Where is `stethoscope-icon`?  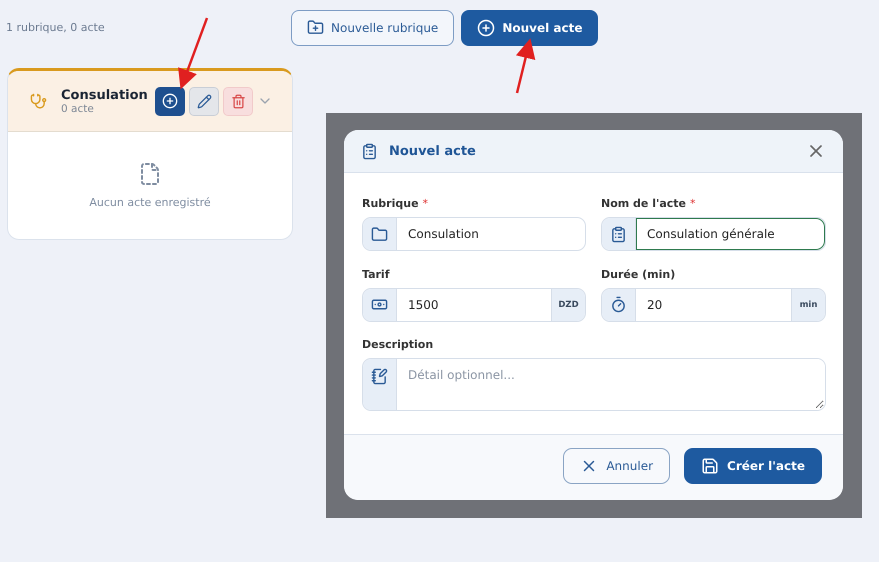
stethoscope-icon is located at coordinates (38, 101).